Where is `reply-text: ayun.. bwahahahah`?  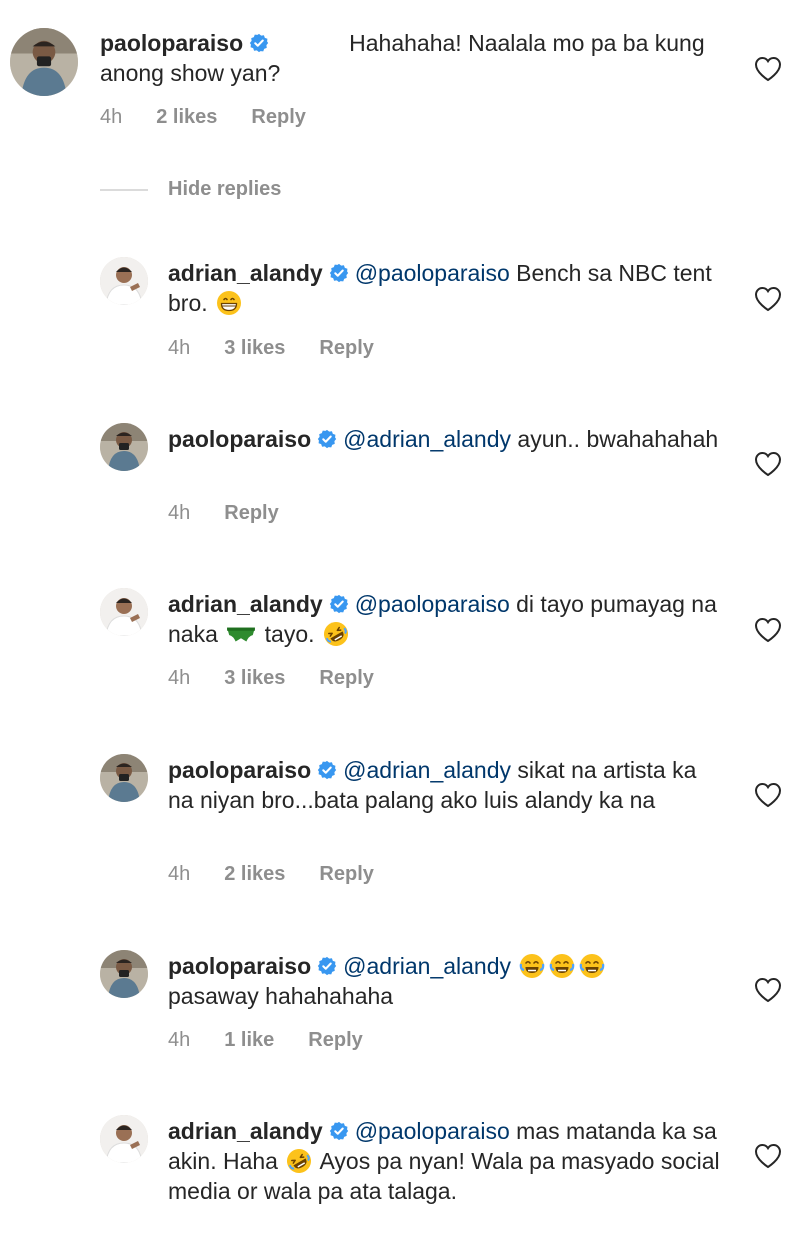 reply-text: ayun.. bwahahahah is located at coordinates (618, 439).